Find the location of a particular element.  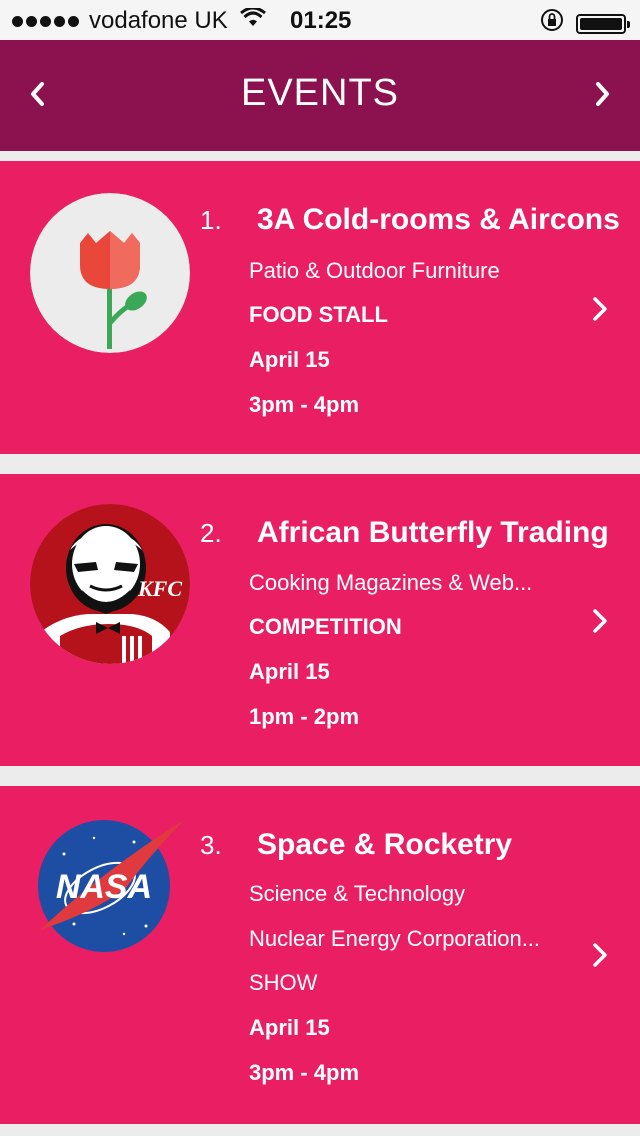

tulip-logo is located at coordinates (110, 273).